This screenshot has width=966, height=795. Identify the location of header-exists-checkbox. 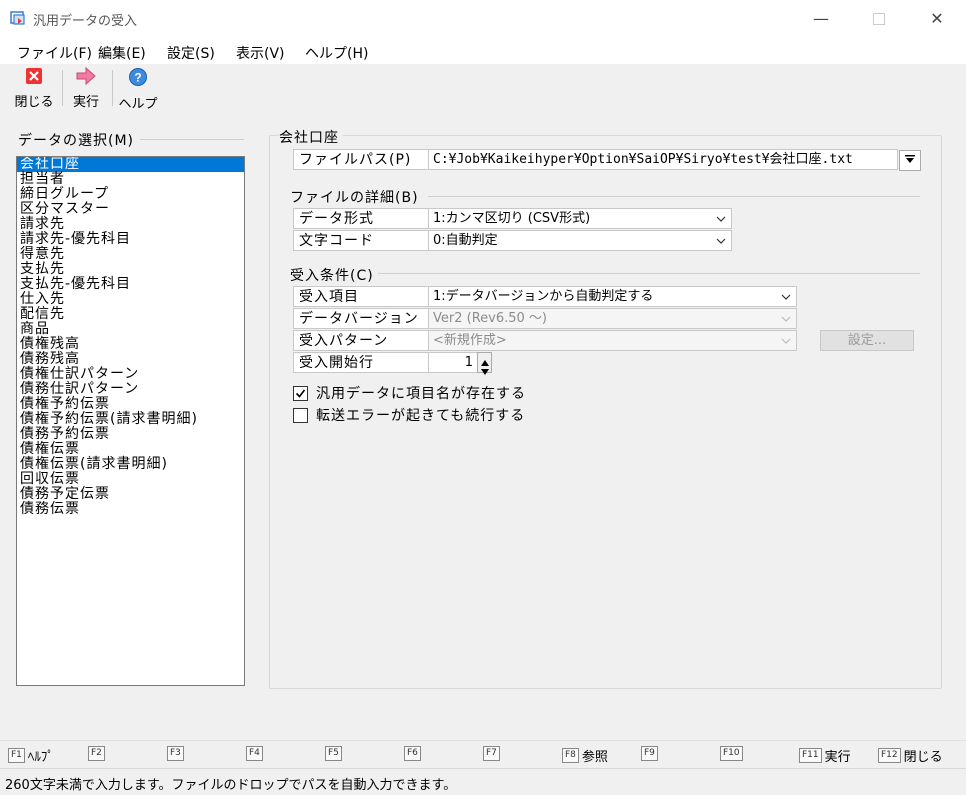
(300, 393).